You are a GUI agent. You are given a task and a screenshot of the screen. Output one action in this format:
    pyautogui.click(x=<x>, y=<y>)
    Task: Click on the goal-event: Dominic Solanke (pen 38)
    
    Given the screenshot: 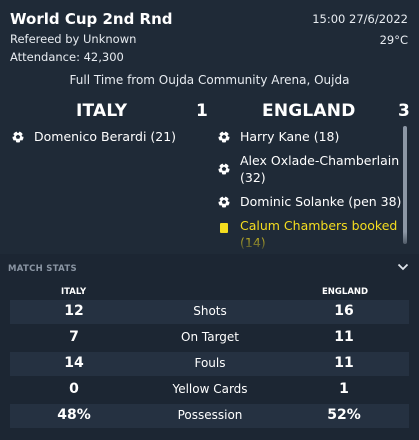 What is the action you would take?
    pyautogui.click(x=311, y=201)
    